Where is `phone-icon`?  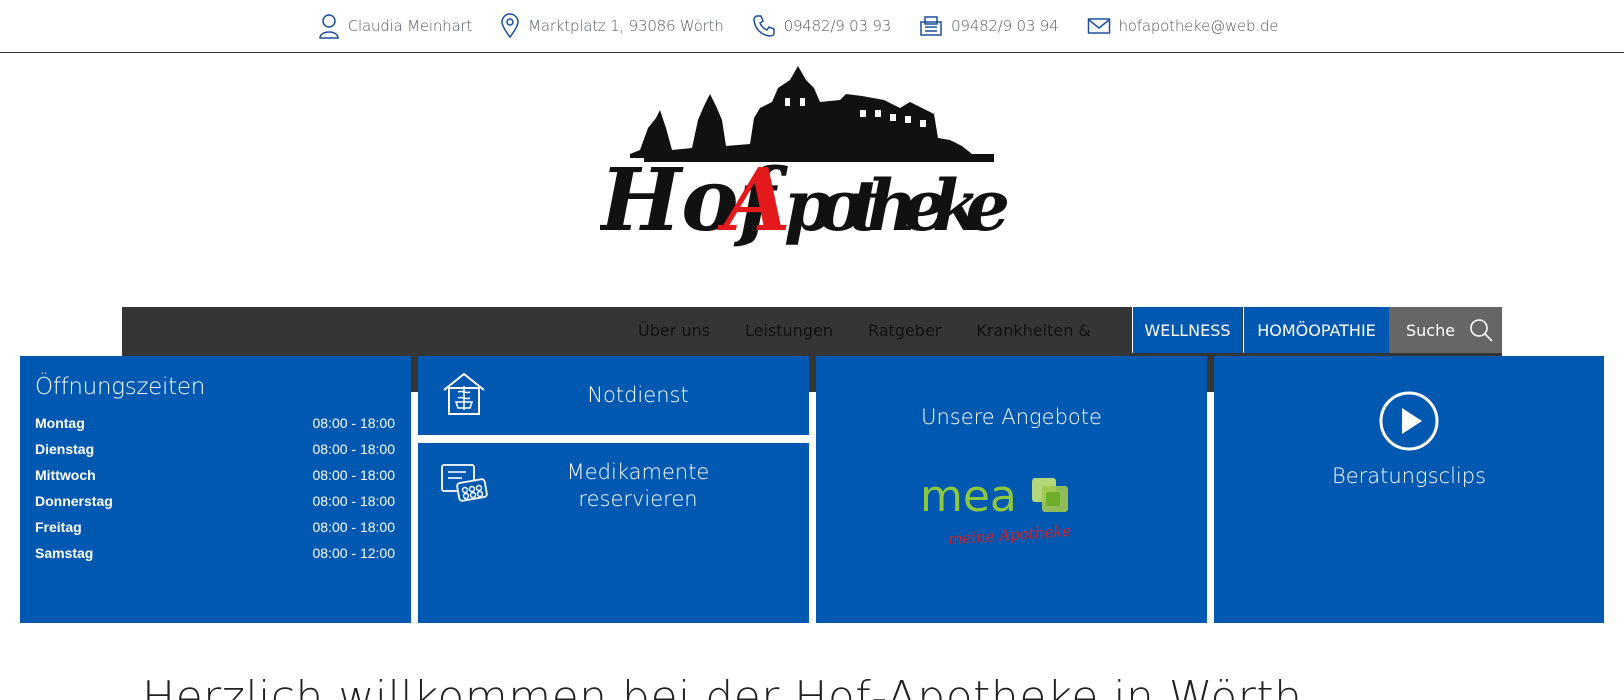 phone-icon is located at coordinates (763, 26).